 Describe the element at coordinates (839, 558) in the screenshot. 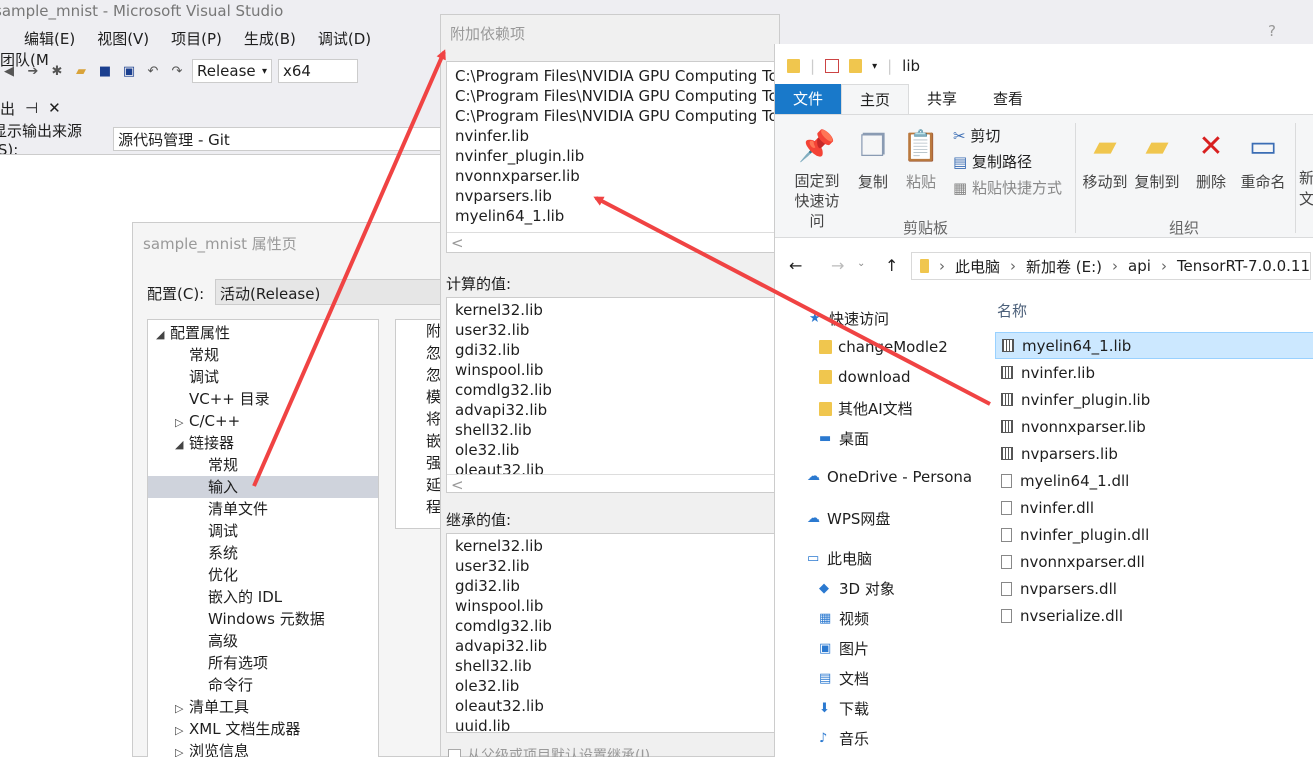

I see `nav-item: ▭ 此电脑` at that location.